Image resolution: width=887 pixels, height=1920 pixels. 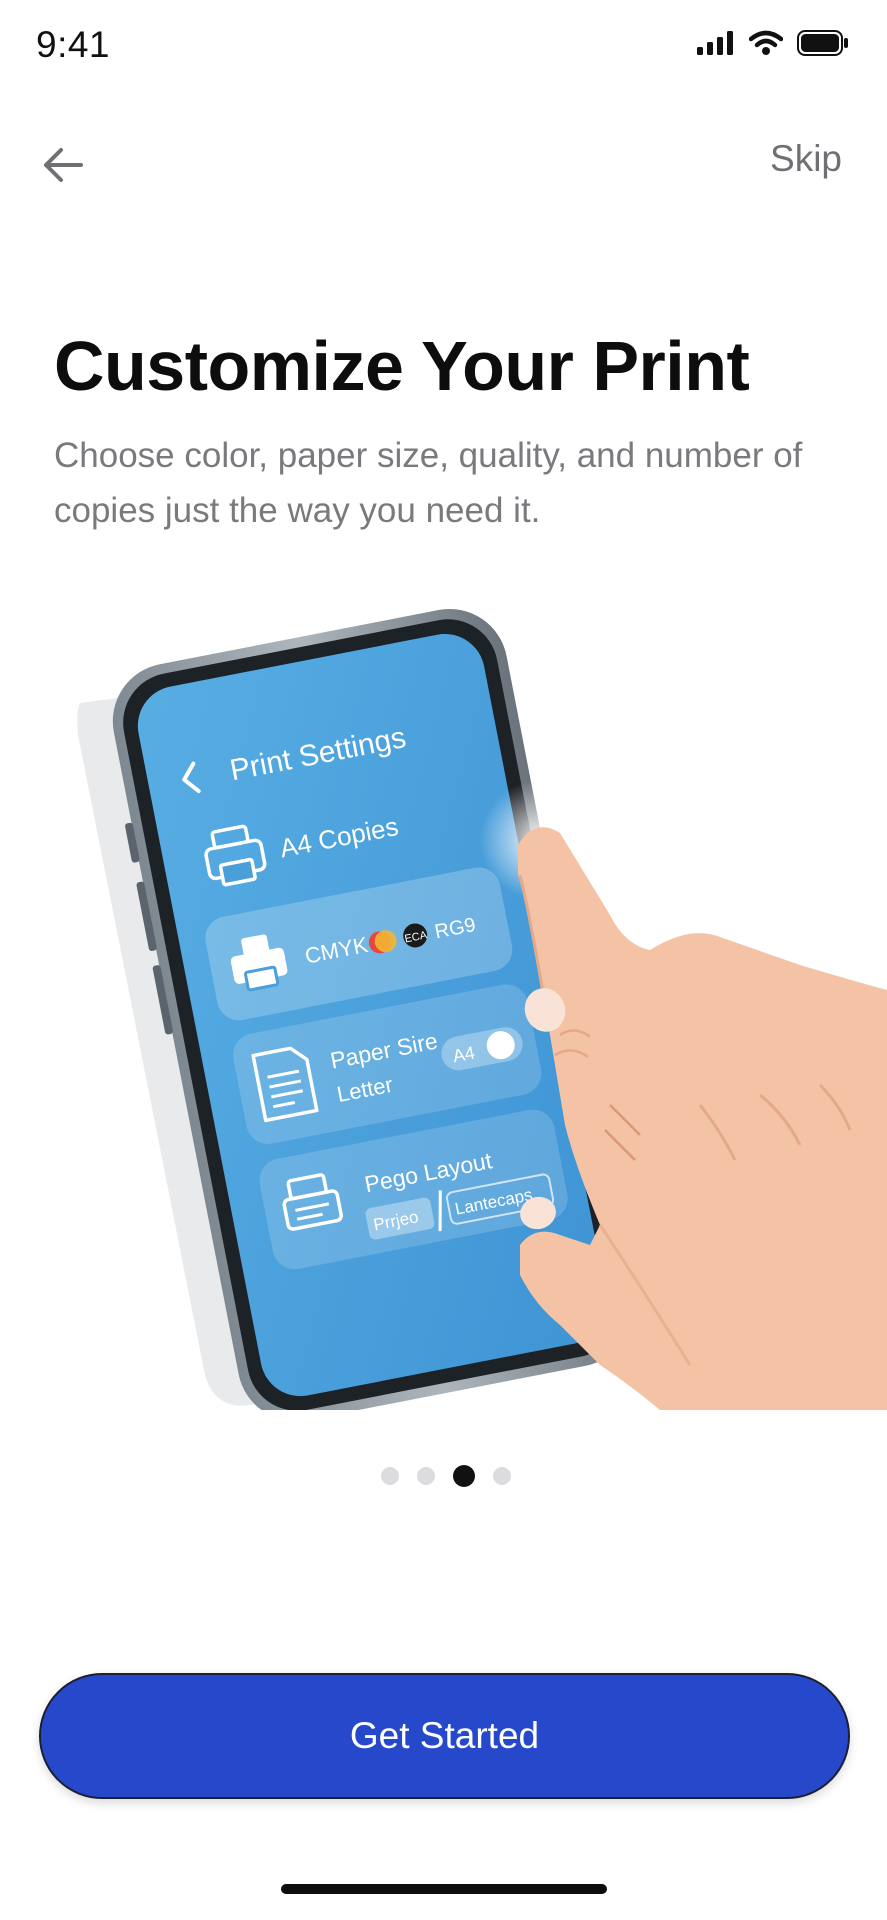 I want to click on page-dot-3-active, so click(x=463, y=1476).